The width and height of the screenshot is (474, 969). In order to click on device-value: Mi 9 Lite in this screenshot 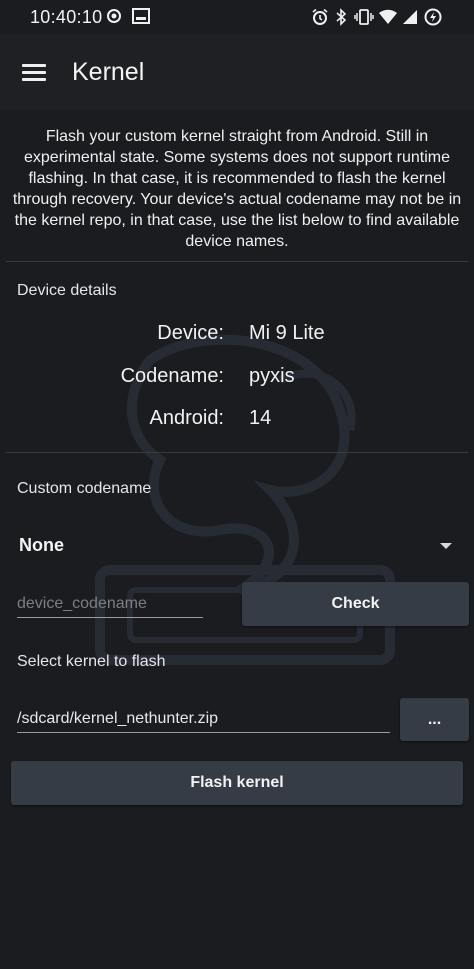, I will do `click(287, 333)`.